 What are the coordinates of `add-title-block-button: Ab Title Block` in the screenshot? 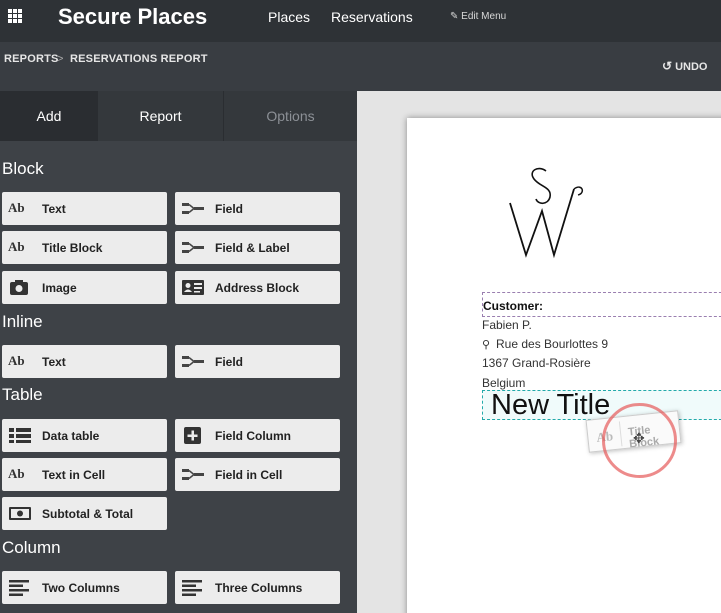 It's located at (84, 247).